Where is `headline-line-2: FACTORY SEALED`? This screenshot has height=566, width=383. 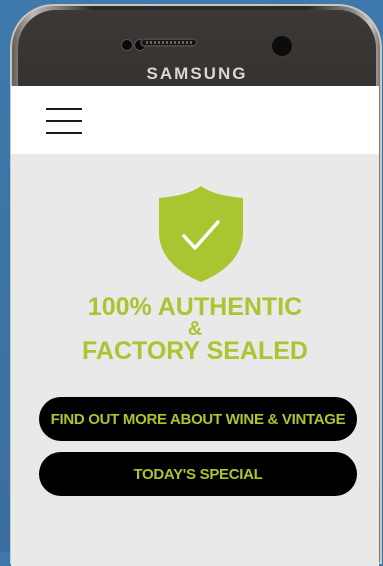 headline-line-2: FACTORY SEALED is located at coordinates (195, 351).